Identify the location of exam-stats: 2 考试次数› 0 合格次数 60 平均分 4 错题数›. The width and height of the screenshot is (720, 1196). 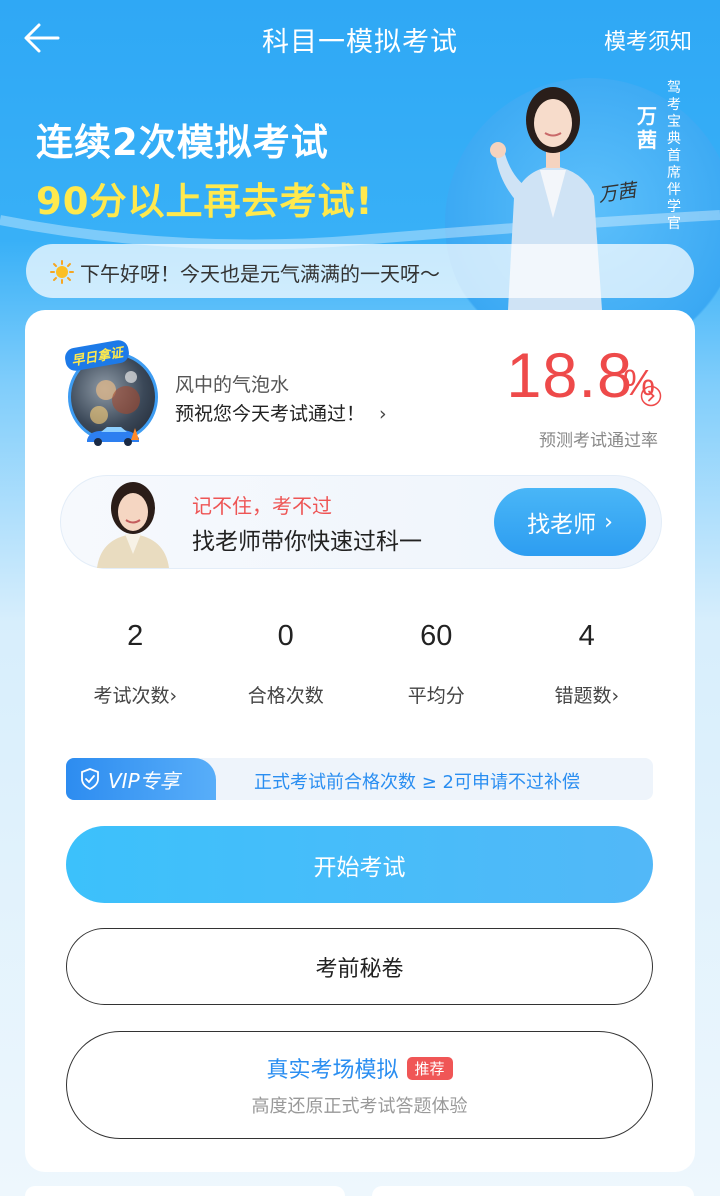
(361, 665).